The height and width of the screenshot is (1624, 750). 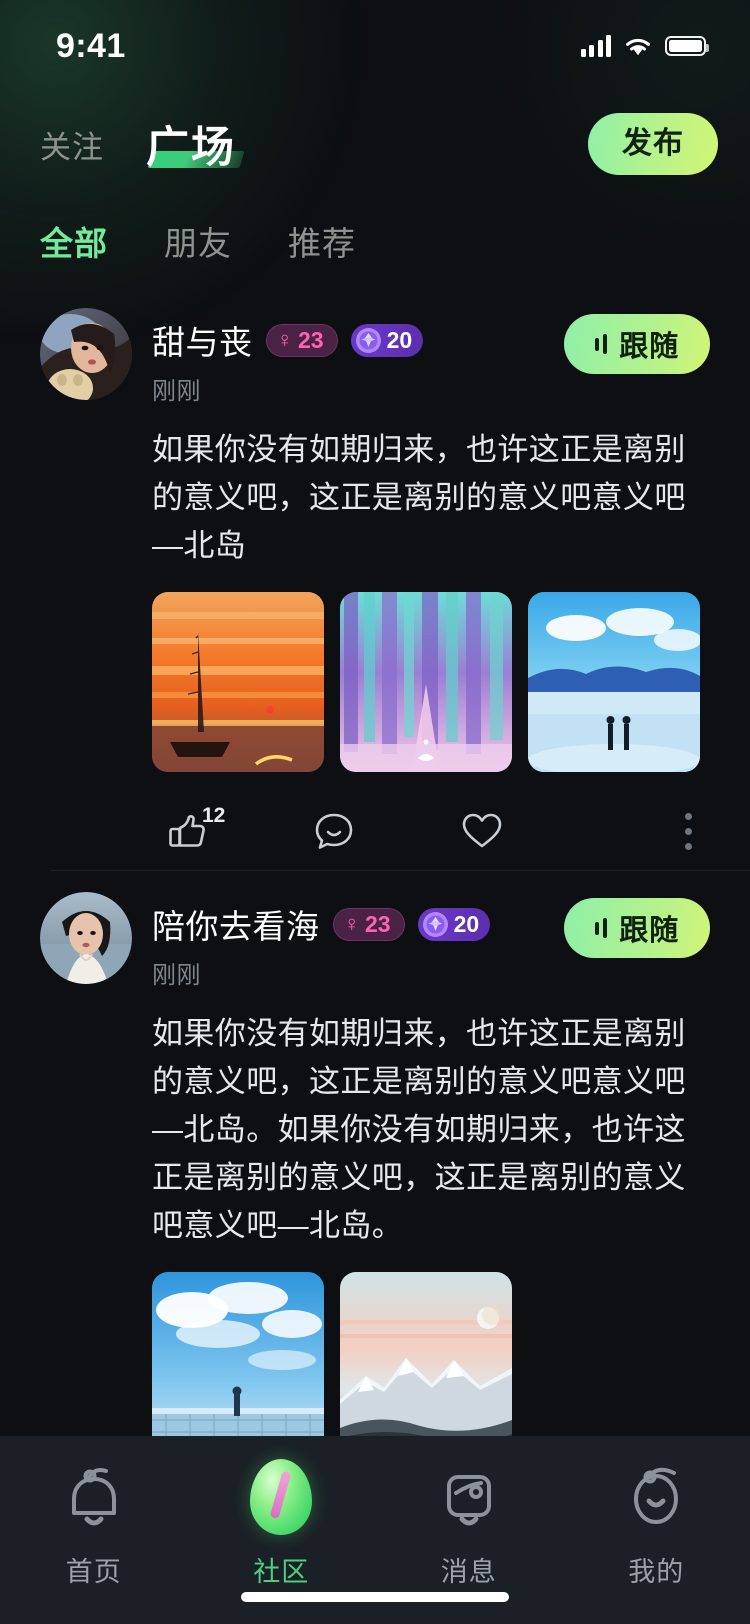 What do you see at coordinates (93, 1572) in the screenshot?
I see `nav-label-home: 首页` at bounding box center [93, 1572].